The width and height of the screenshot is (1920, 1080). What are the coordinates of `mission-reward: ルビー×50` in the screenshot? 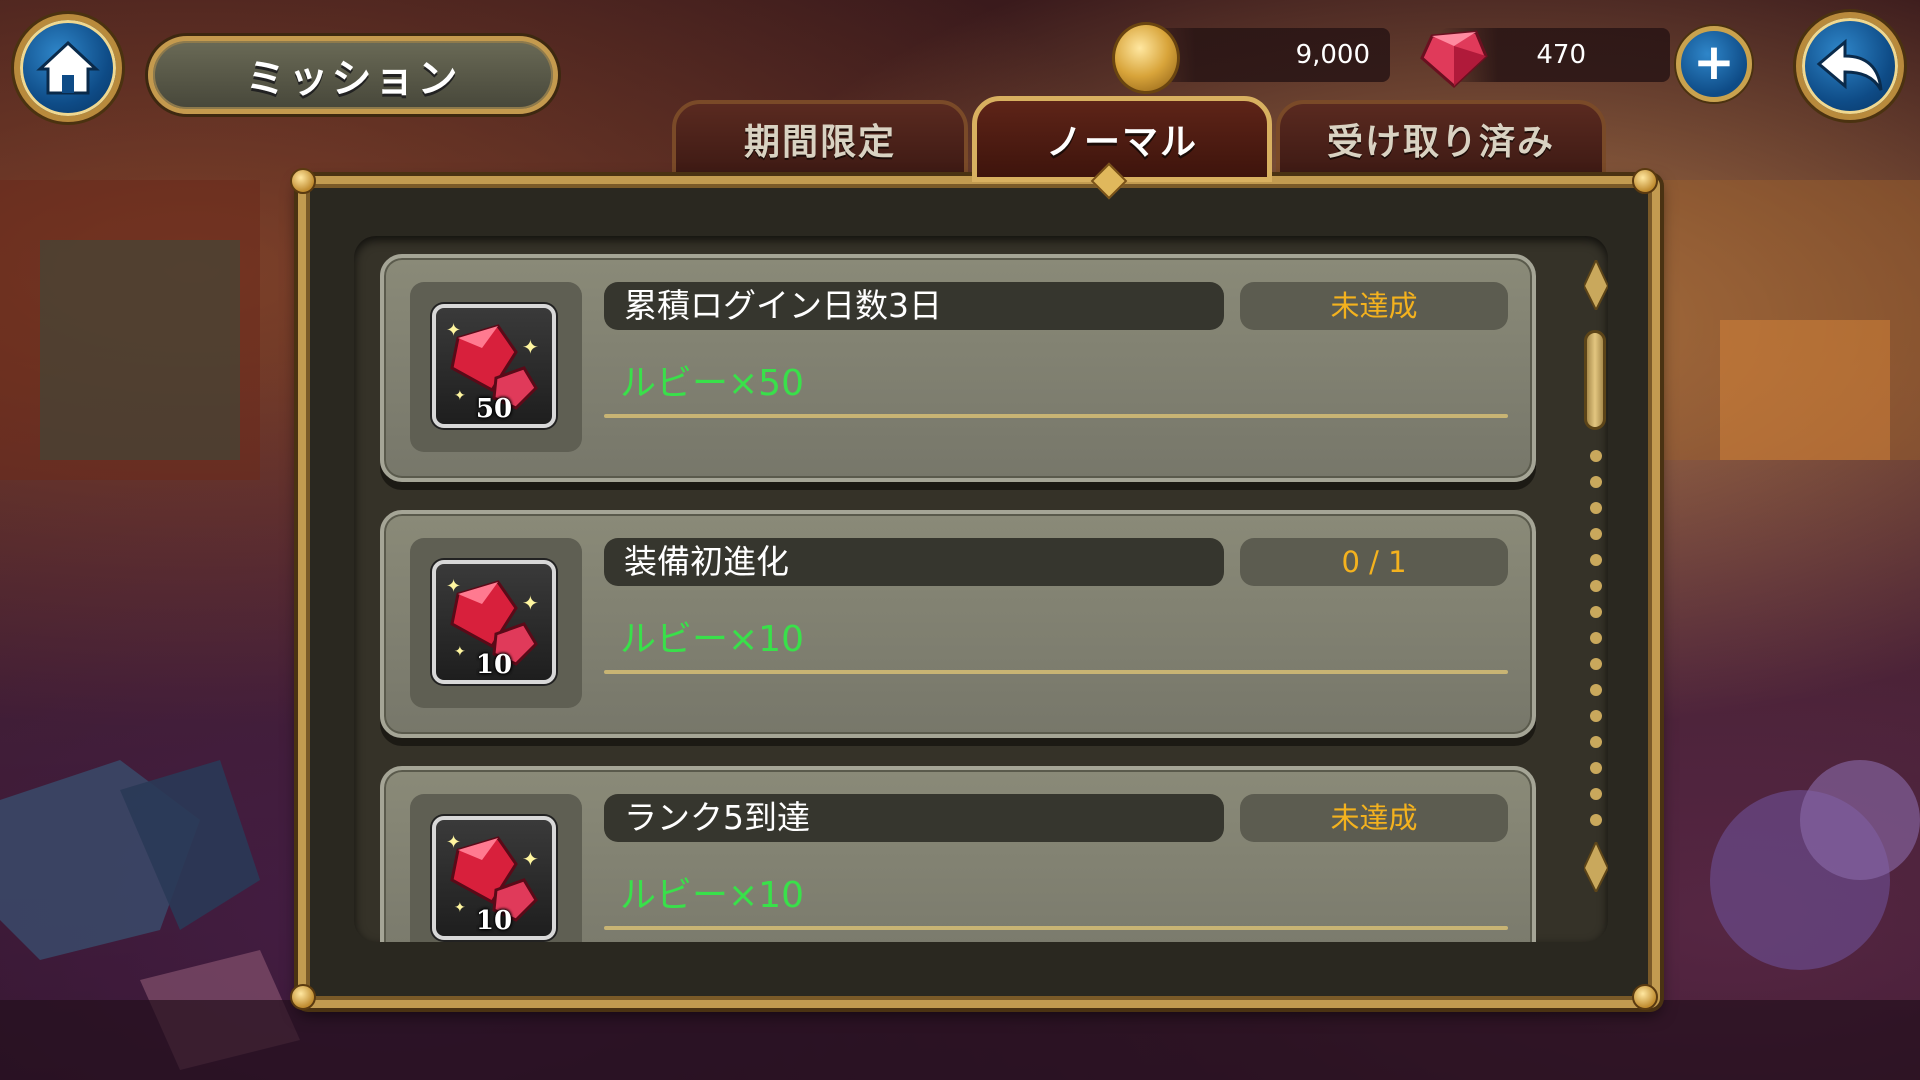 It's located at (712, 383).